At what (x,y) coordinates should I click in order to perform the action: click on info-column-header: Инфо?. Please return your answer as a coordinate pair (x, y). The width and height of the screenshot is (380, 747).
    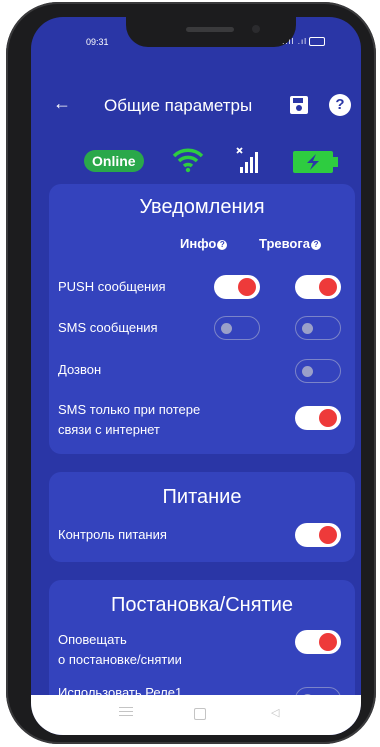
    Looking at the image, I should click on (204, 243).